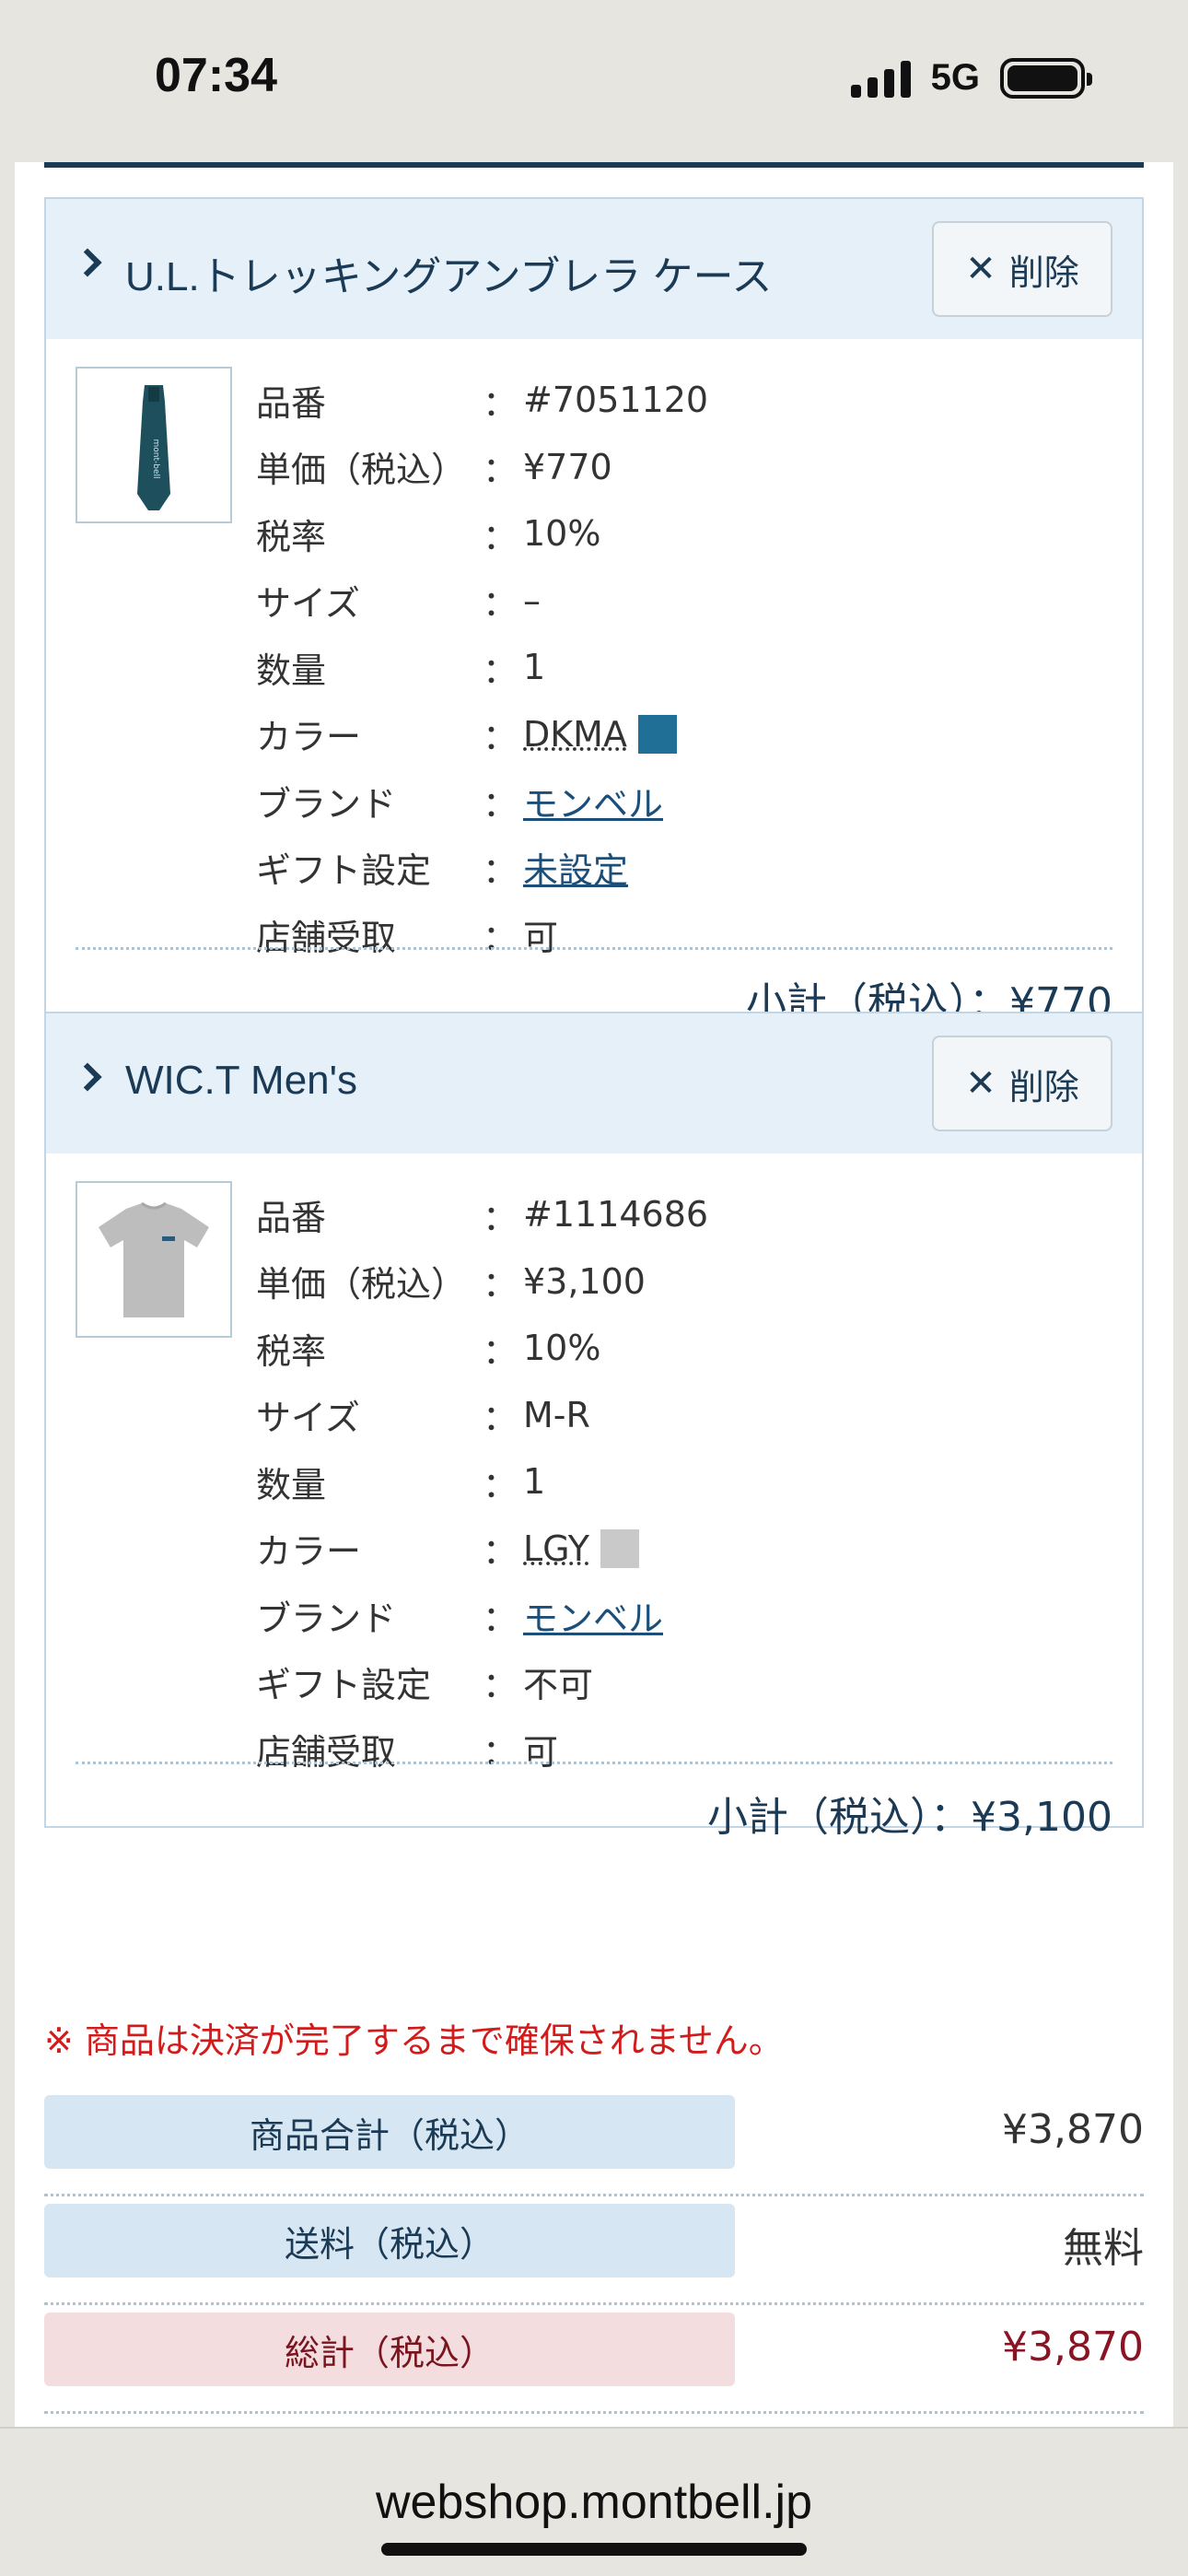  I want to click on summary-value: 無料, so click(1103, 2248).